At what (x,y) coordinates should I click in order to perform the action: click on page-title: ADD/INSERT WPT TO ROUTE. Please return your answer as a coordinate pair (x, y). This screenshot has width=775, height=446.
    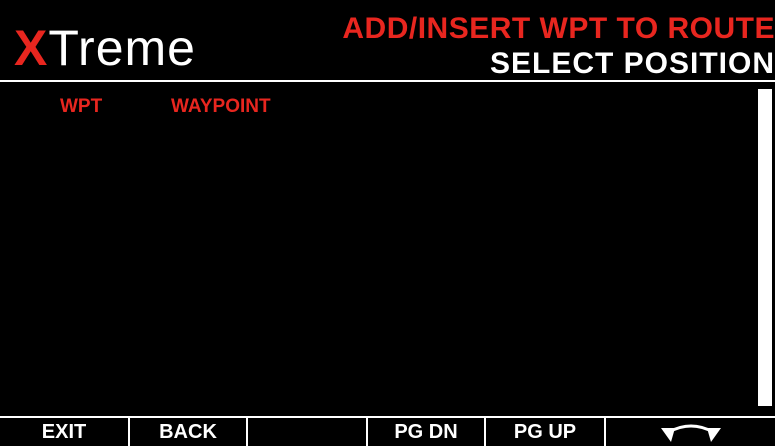
    Looking at the image, I should click on (558, 28).